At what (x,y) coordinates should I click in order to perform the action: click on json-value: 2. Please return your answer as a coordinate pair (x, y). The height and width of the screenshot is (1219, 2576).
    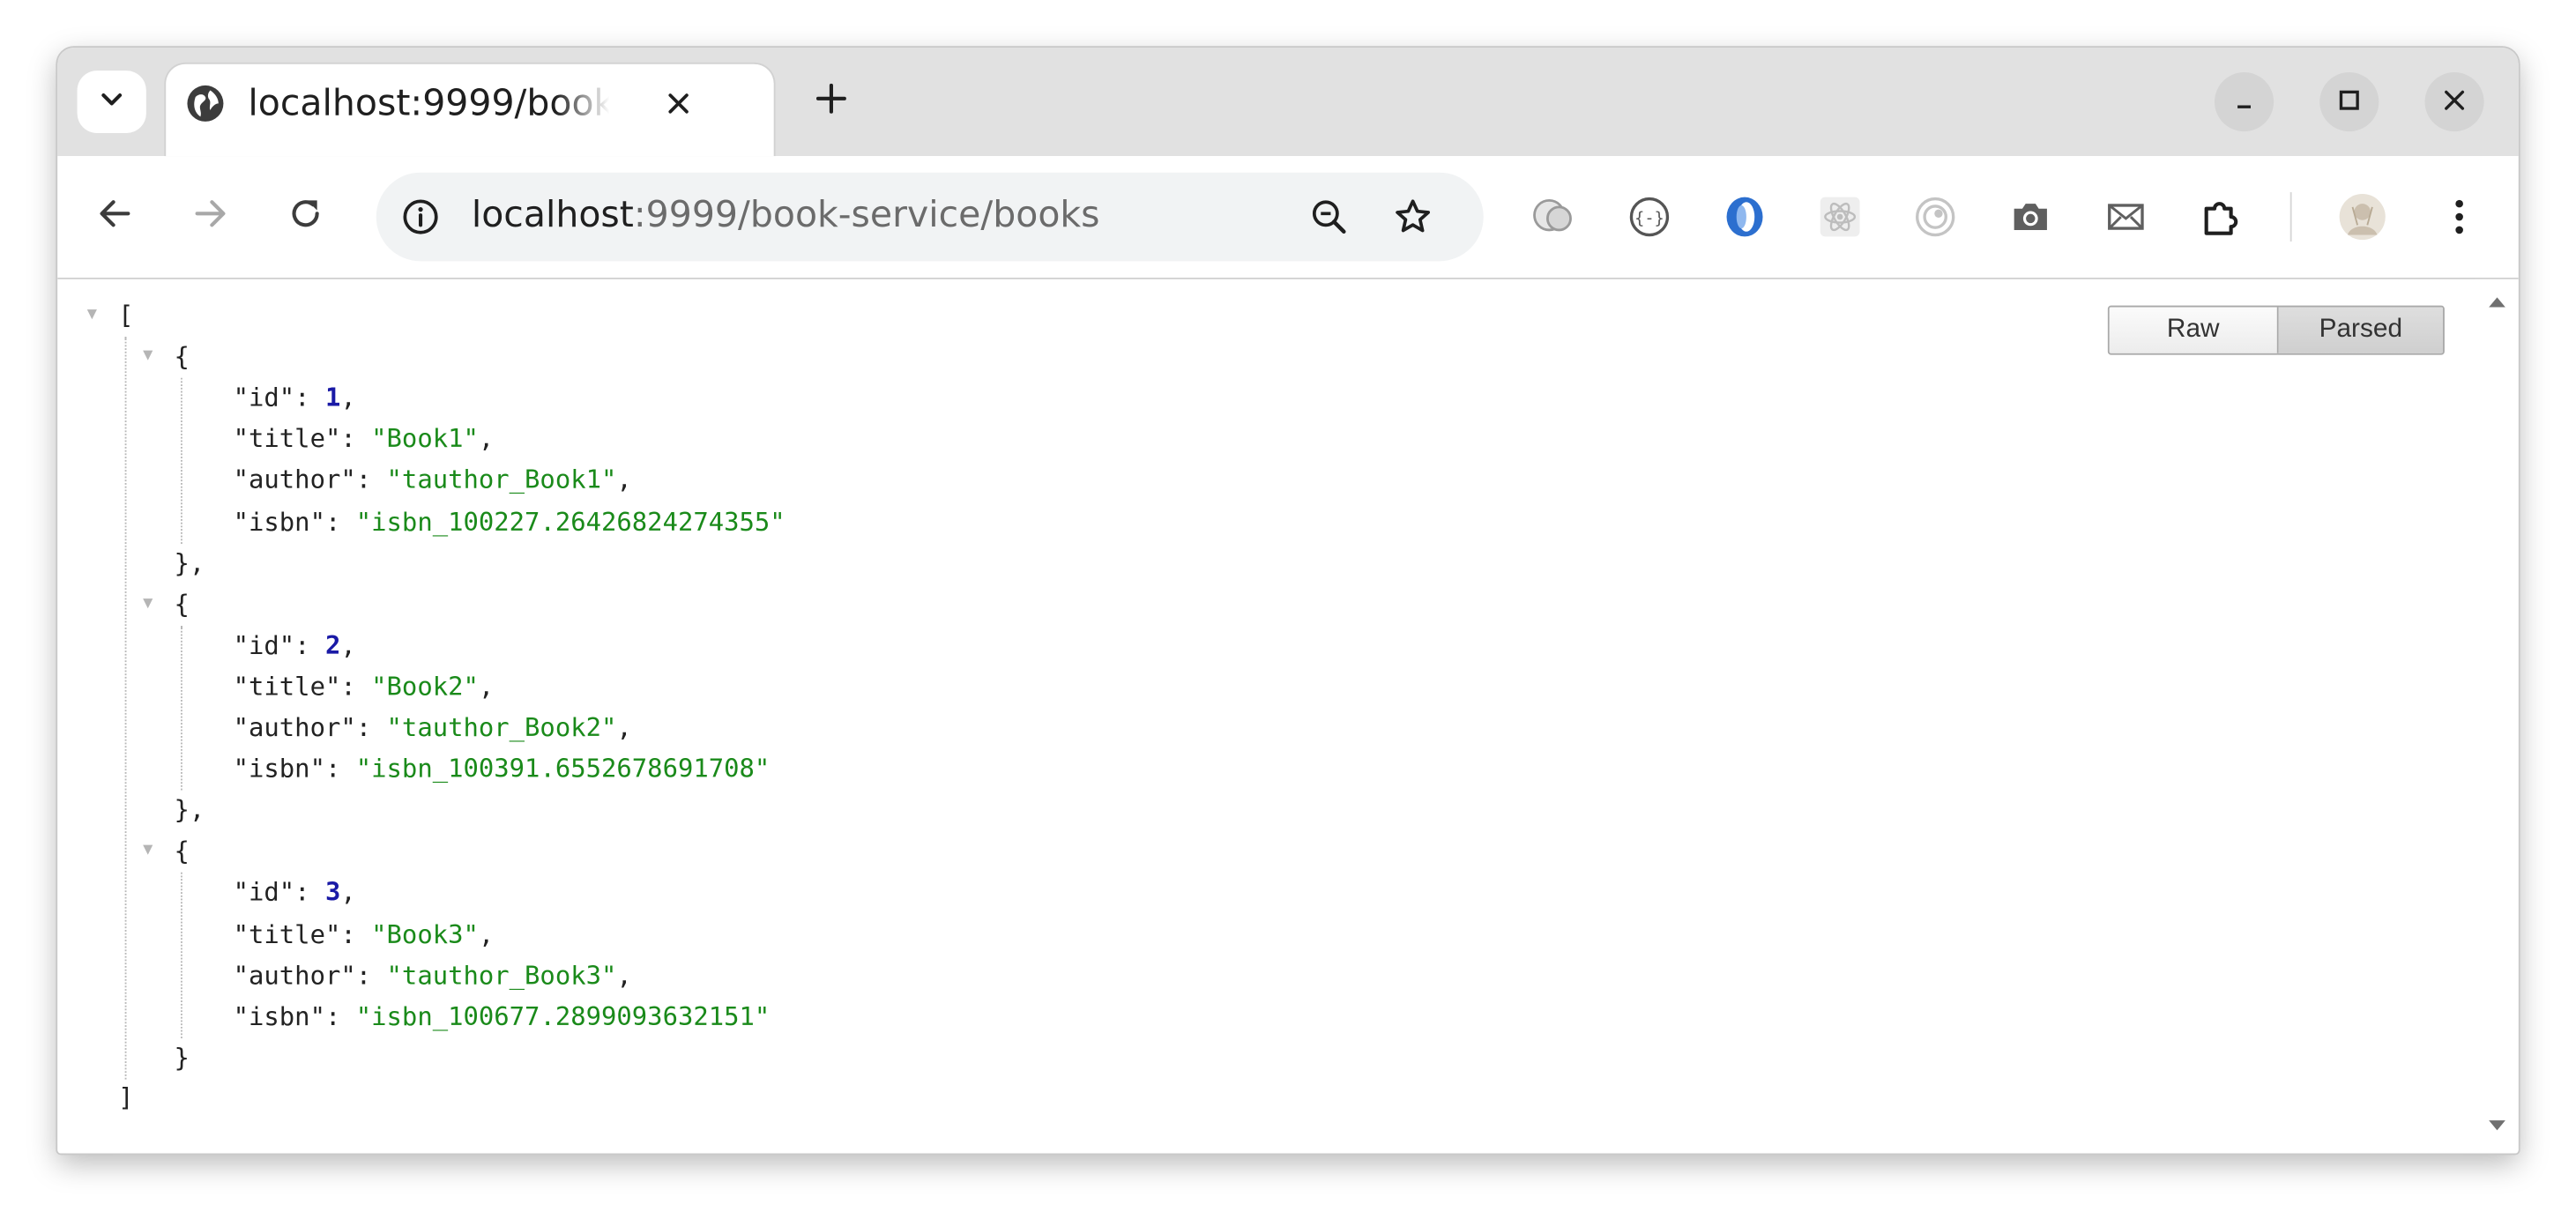
    Looking at the image, I should click on (333, 645).